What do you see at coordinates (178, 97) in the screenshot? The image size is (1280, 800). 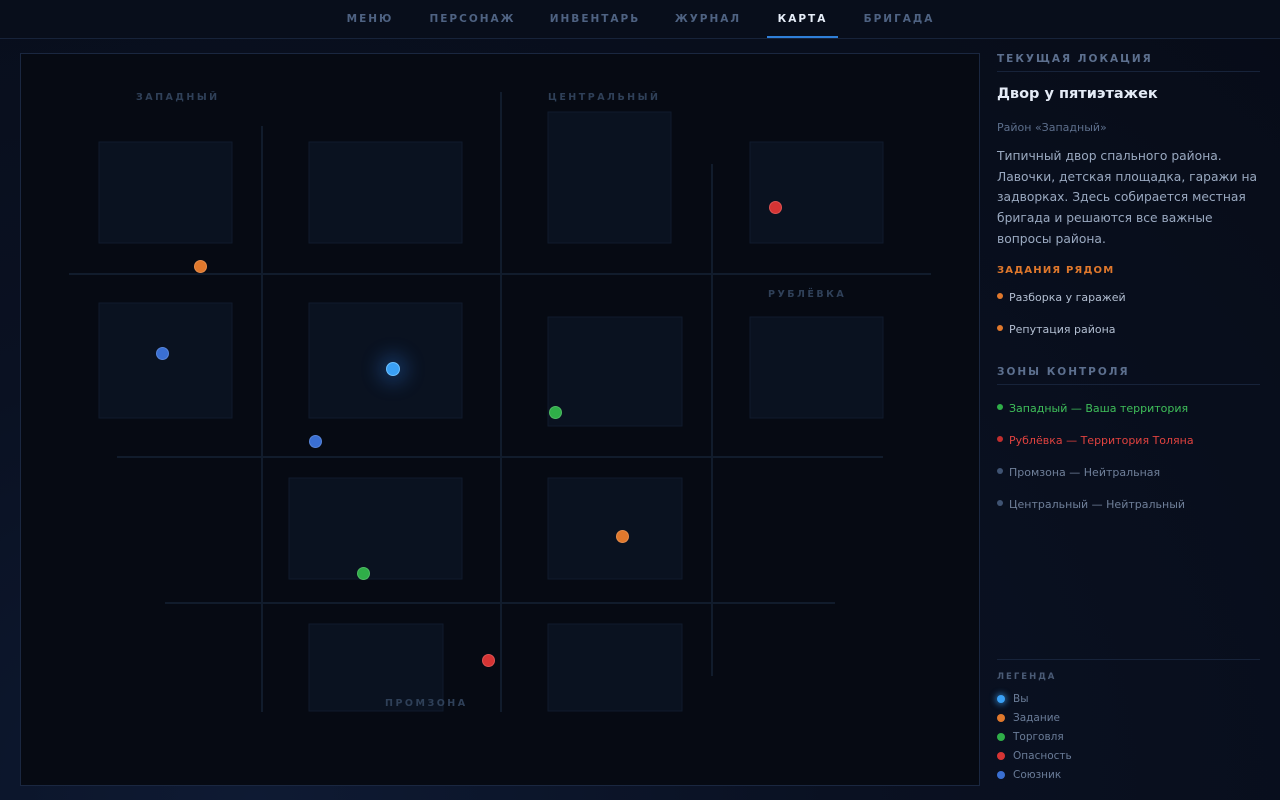 I see `district-label-west: ЗАПАДНЫЙ` at bounding box center [178, 97].